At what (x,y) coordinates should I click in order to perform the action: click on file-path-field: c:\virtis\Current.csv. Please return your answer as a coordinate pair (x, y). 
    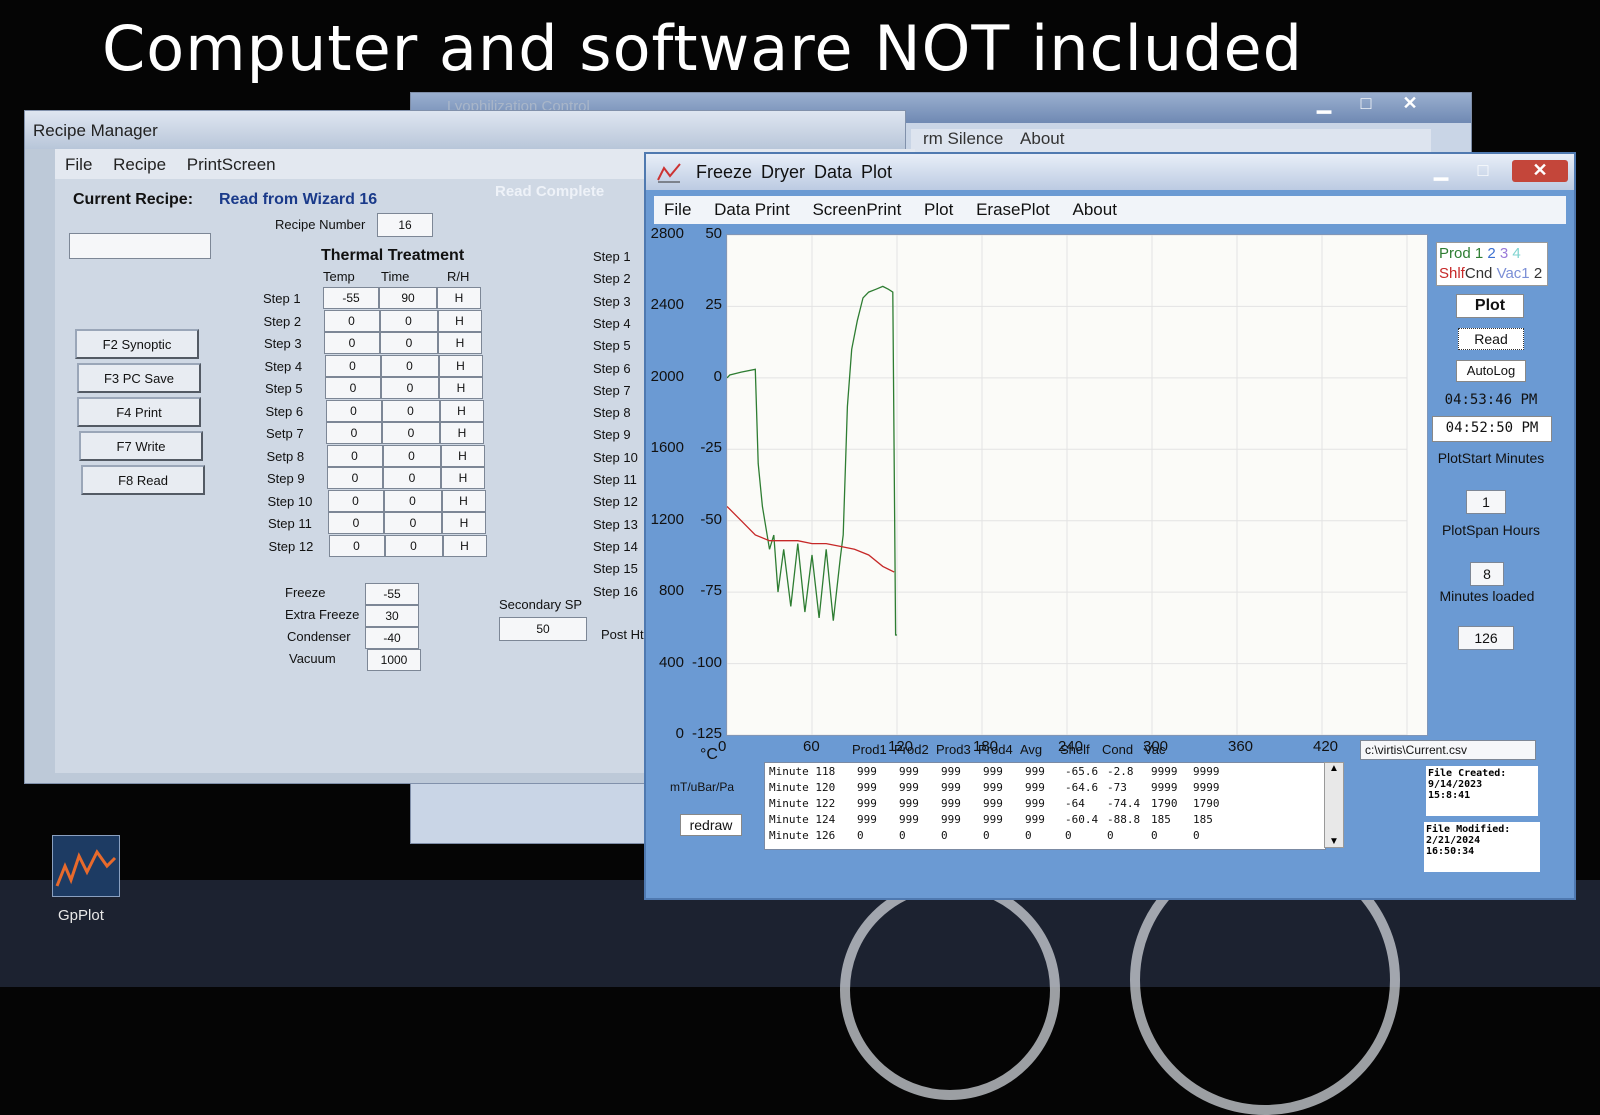
    Looking at the image, I should click on (1448, 750).